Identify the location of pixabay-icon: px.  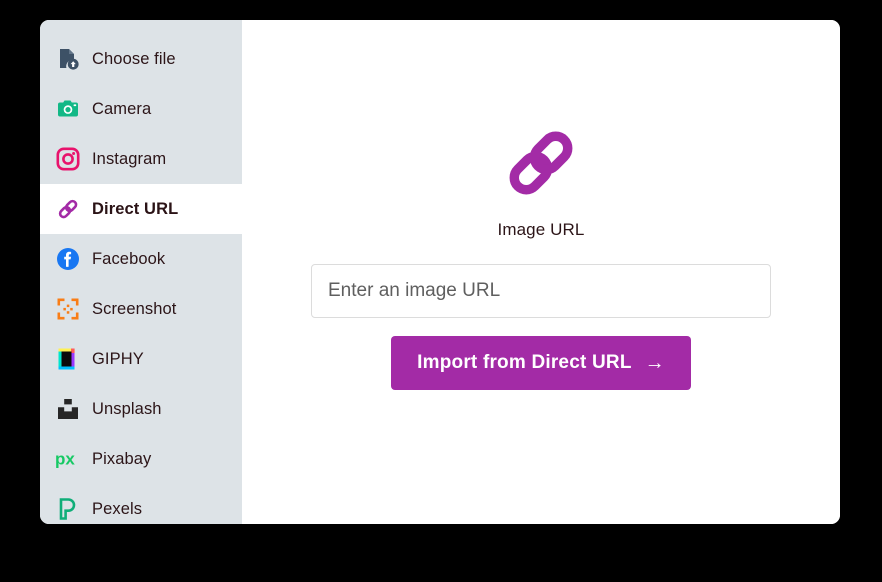
(68, 459).